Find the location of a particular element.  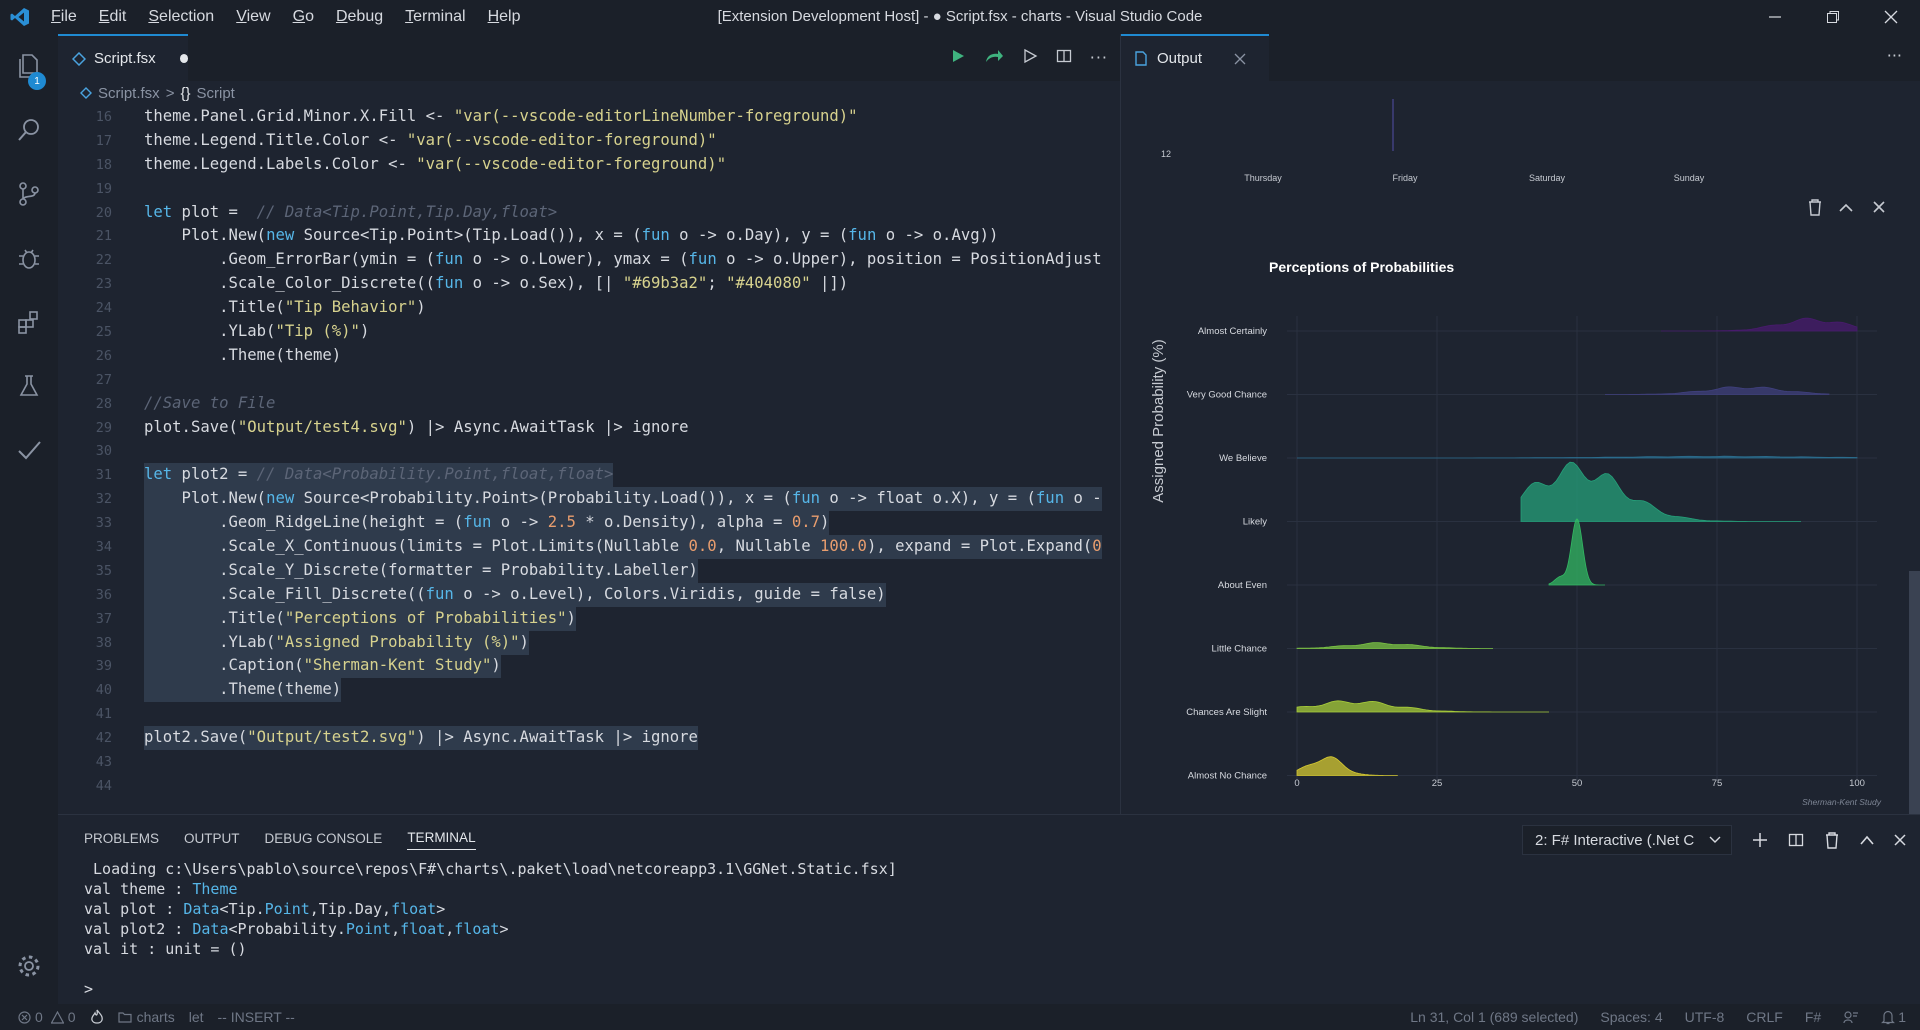

close-tab-icon is located at coordinates (1240, 59).